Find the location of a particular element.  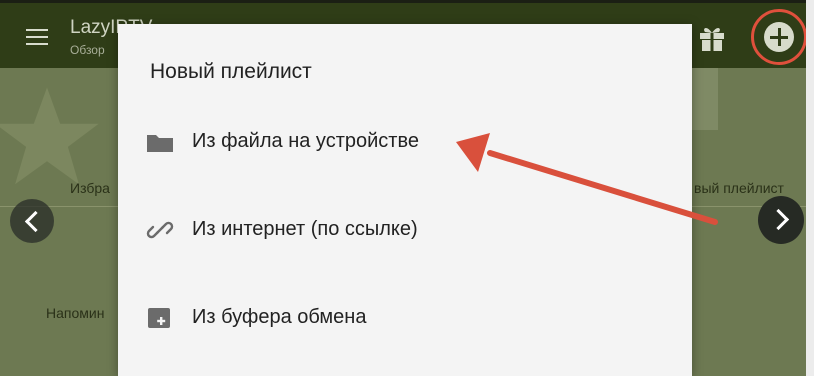

menu-item-from-url: Из интернет (по ссылке) is located at coordinates (405, 230).